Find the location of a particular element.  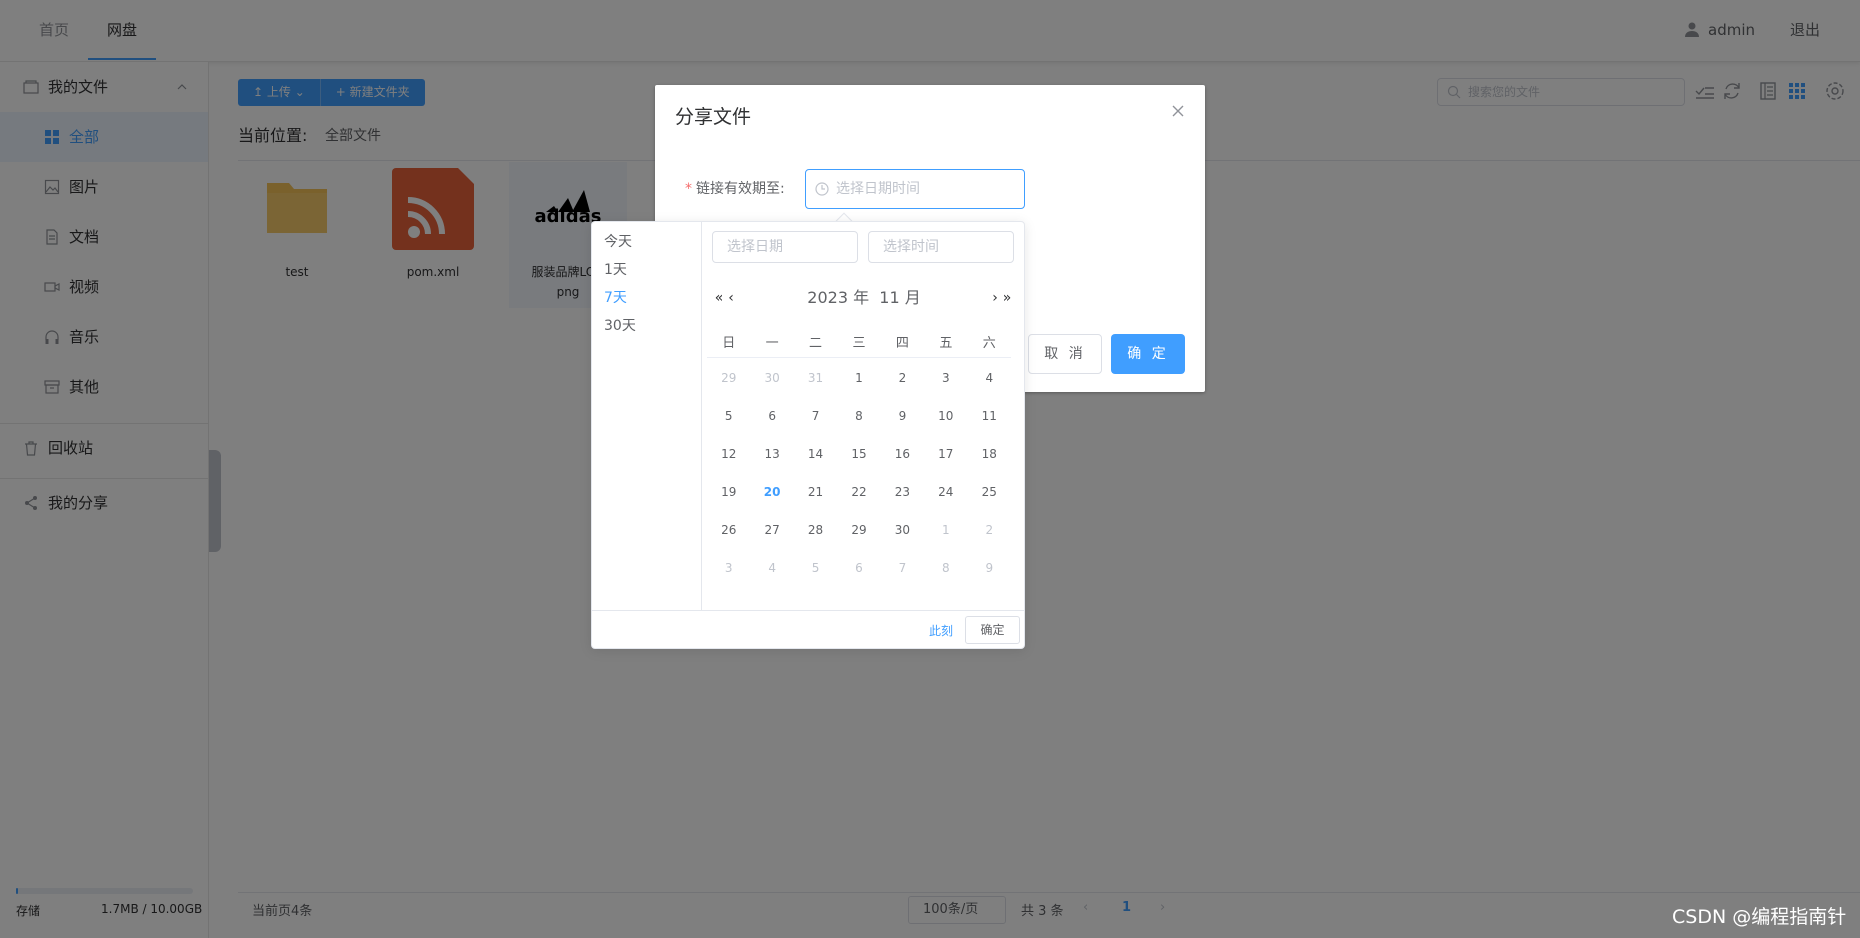

calendar-day: 16 is located at coordinates (902, 452).